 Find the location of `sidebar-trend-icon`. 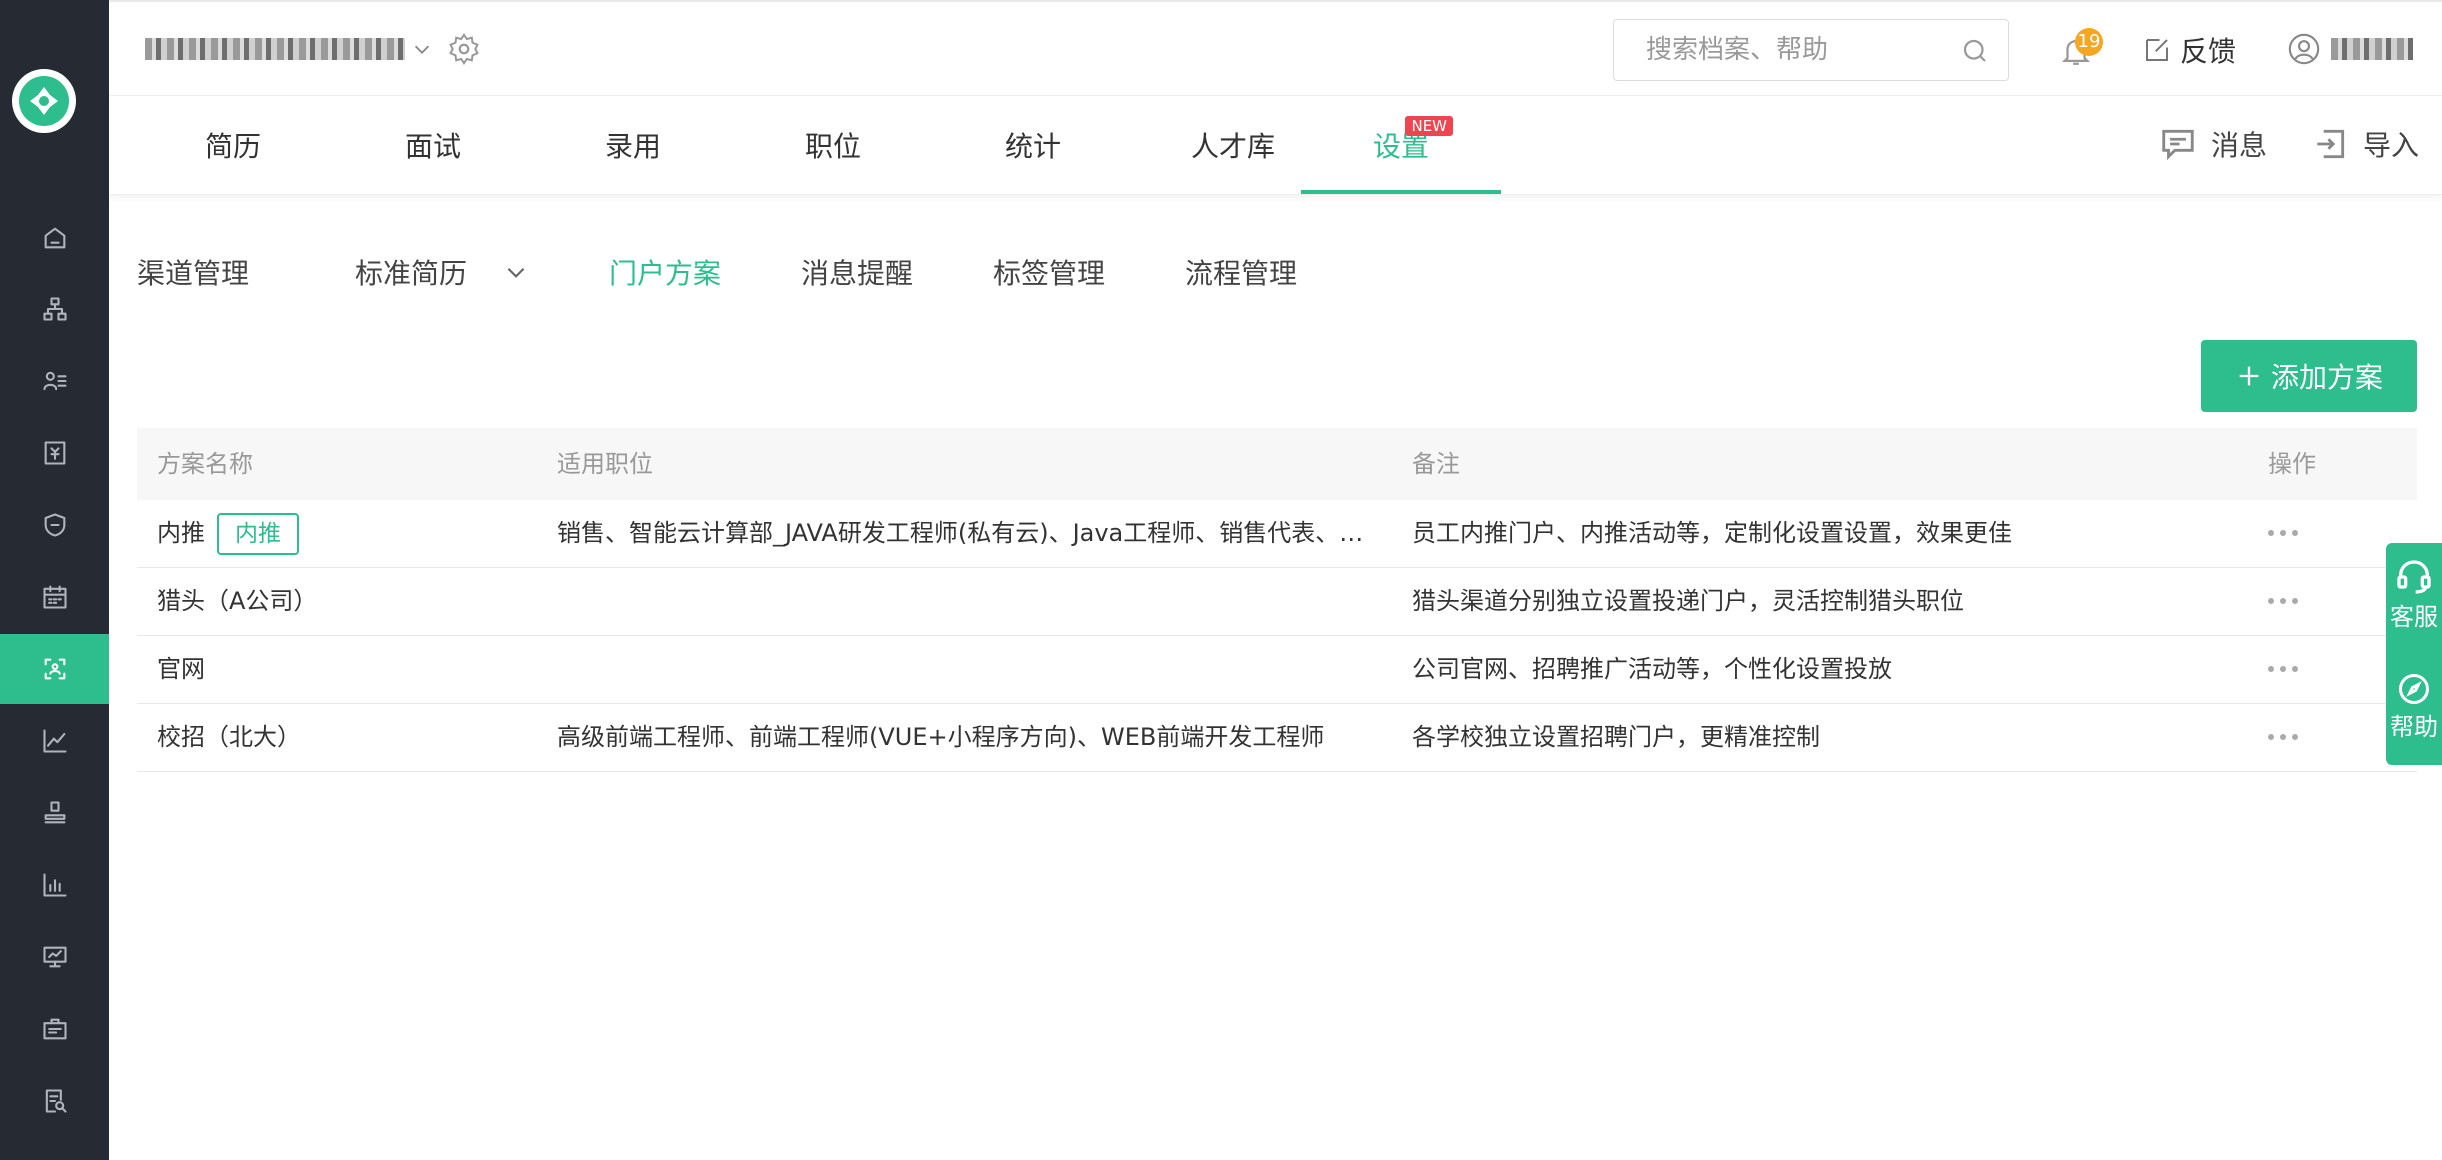

sidebar-trend-icon is located at coordinates (54, 741).